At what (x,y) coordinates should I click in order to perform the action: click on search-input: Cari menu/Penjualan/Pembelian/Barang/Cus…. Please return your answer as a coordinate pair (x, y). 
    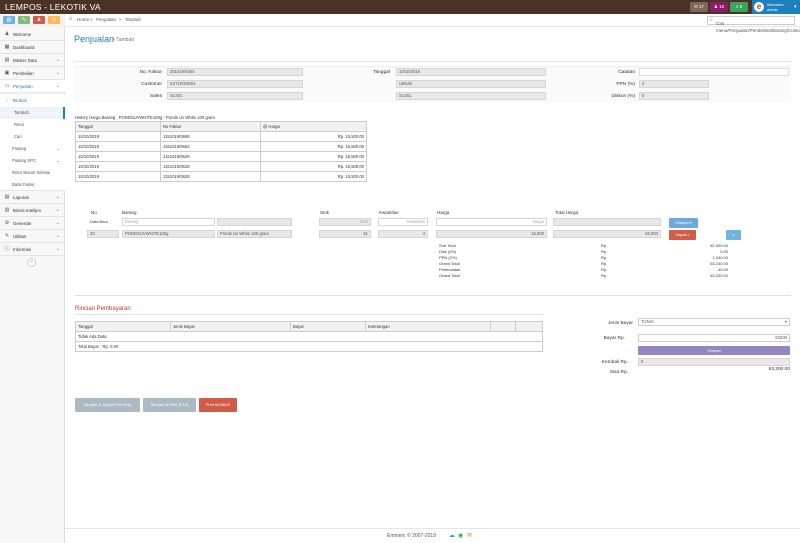
    Looking at the image, I should click on (753, 24).